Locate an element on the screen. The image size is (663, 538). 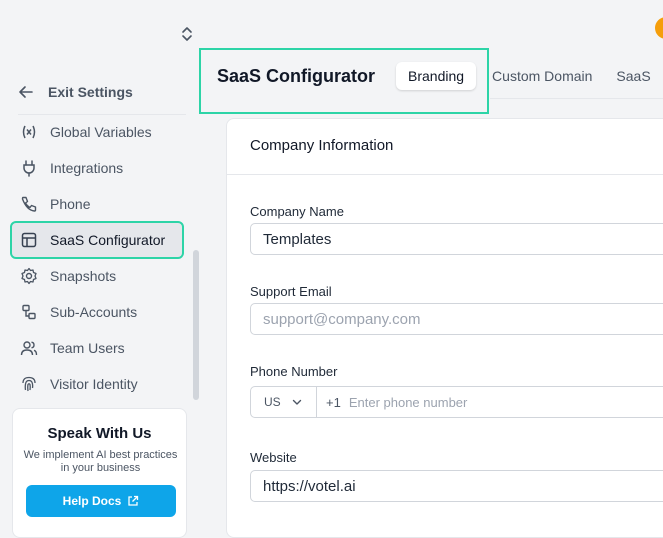
exit-settings-label: Exit Settings is located at coordinates (90, 92).